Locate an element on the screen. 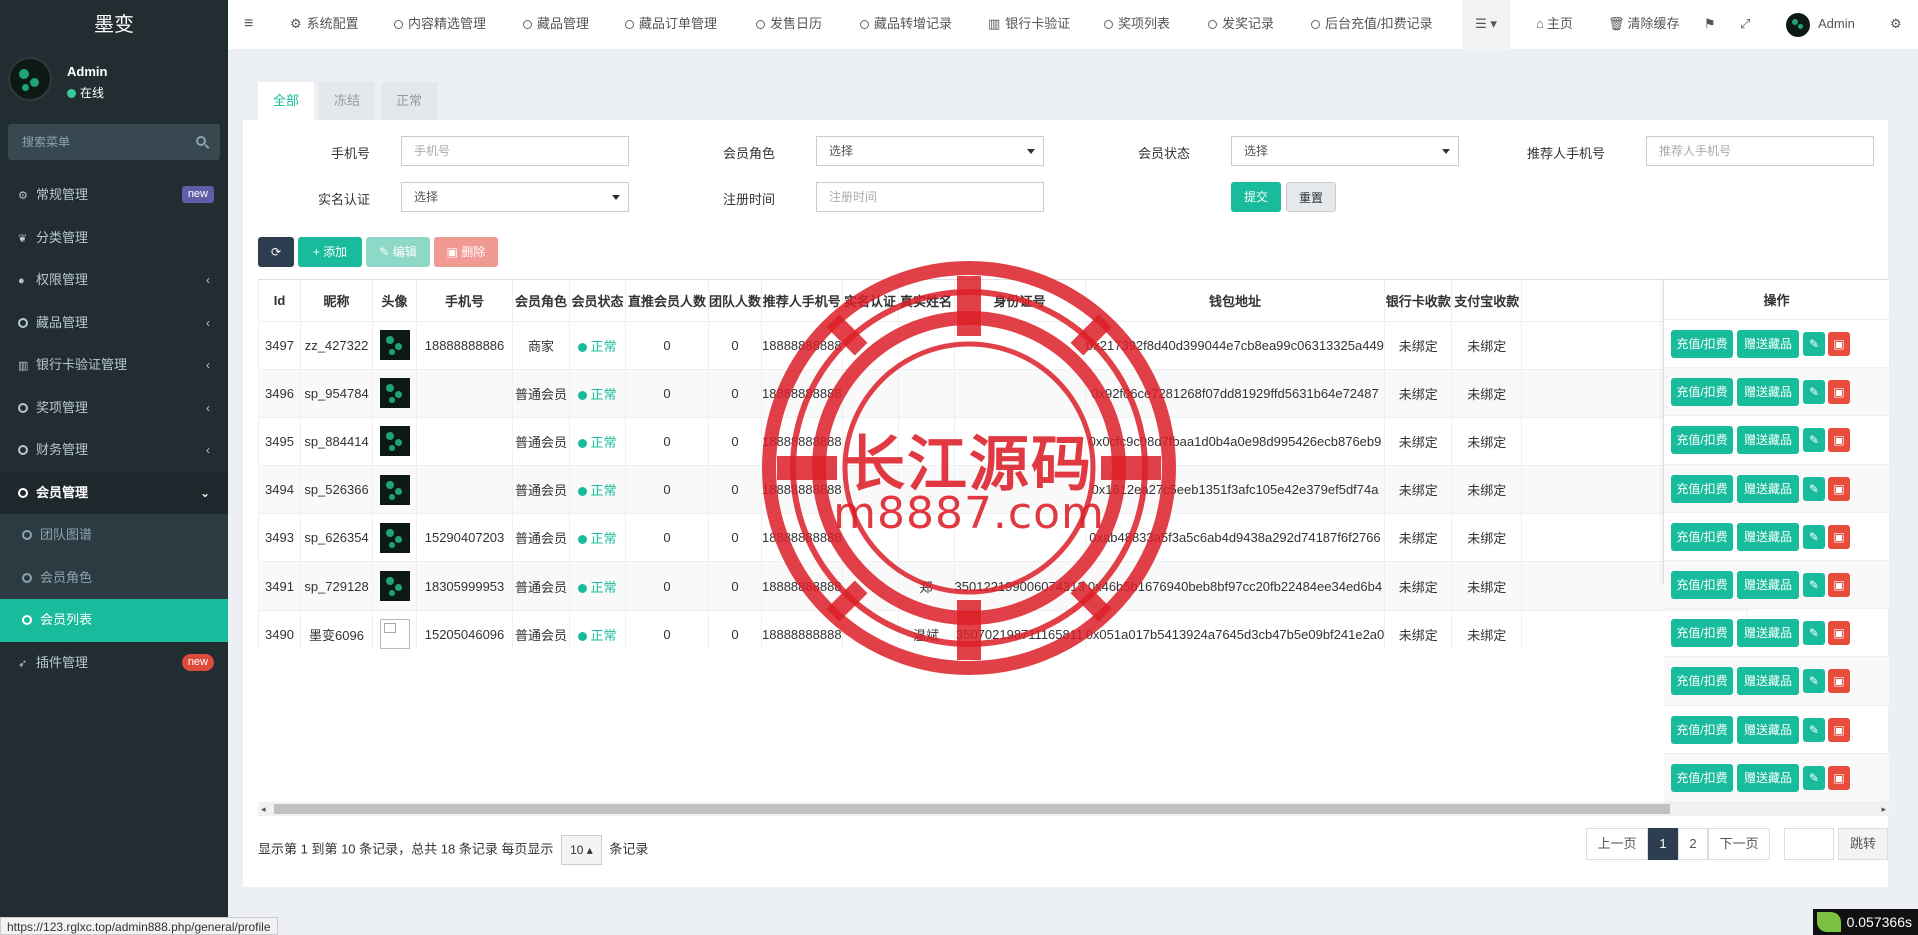  jump-page-input is located at coordinates (1809, 844).